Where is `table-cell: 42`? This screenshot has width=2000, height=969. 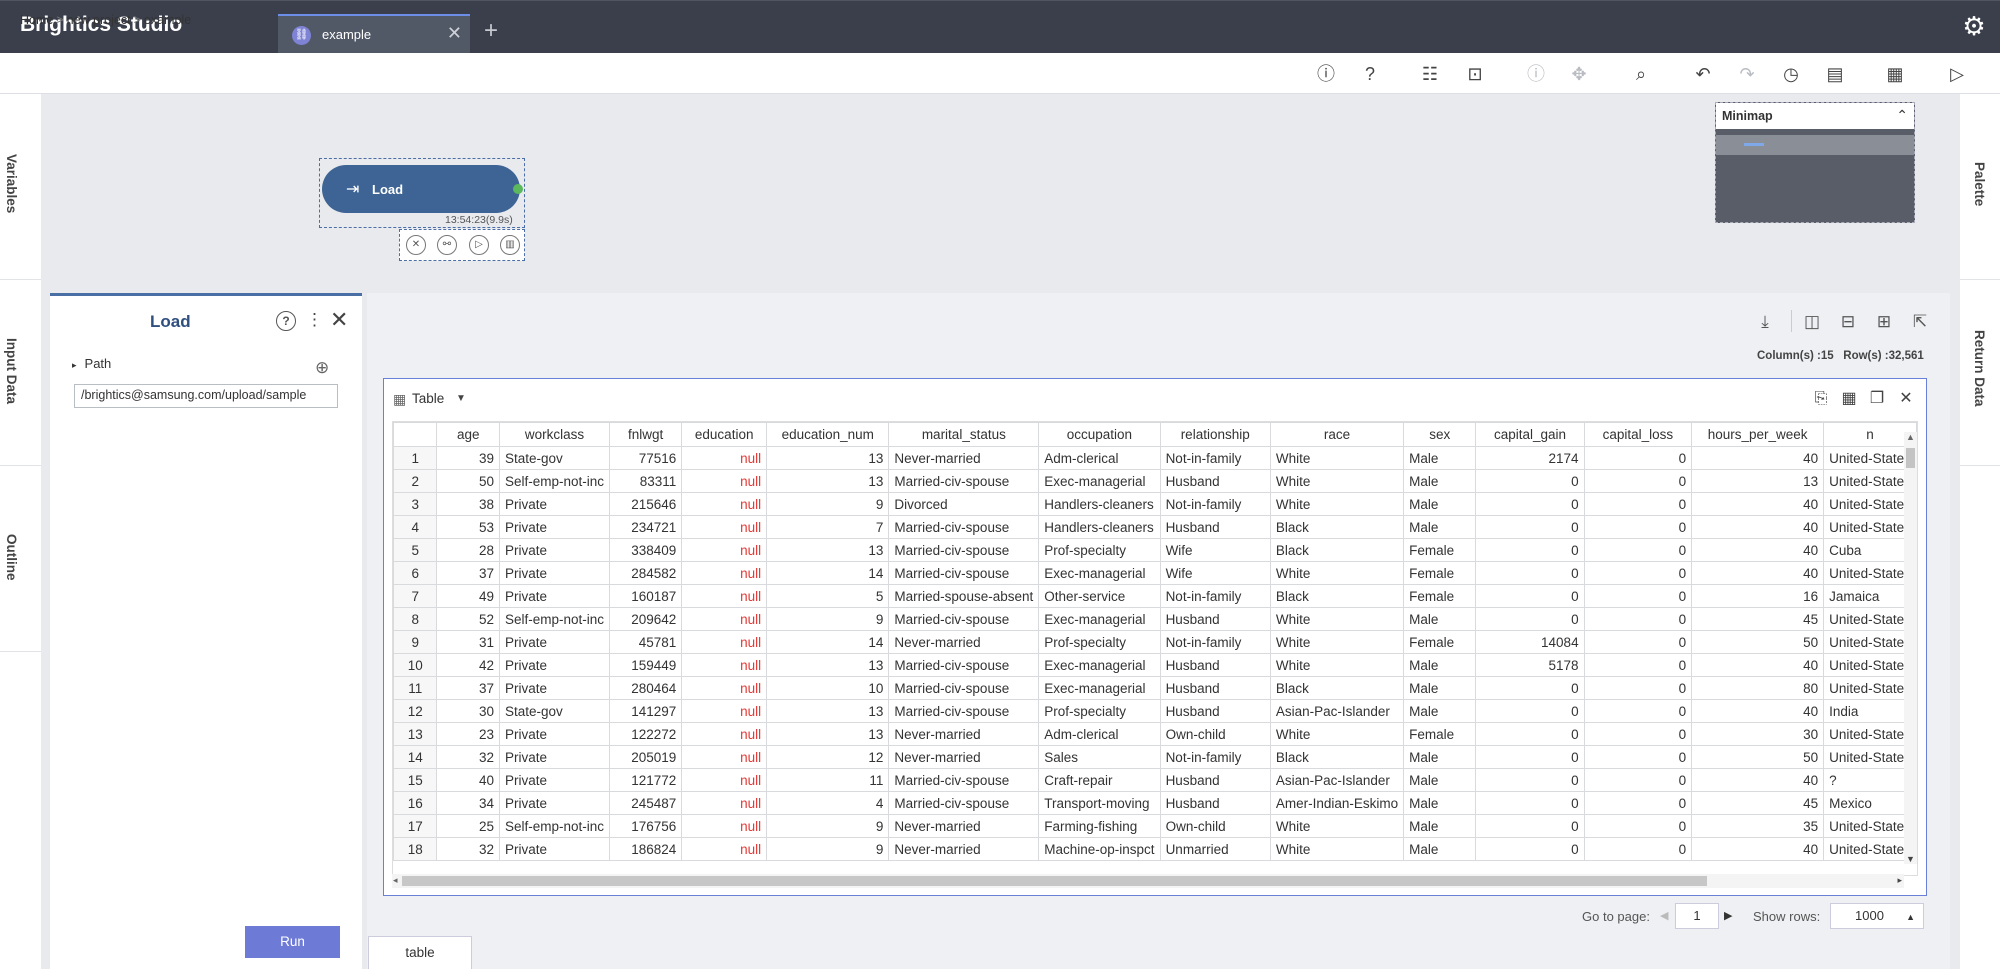
table-cell: 42 is located at coordinates (468, 665).